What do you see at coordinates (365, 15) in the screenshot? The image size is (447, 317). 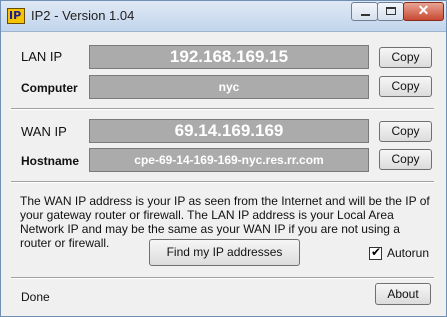 I see `minimize-icon` at bounding box center [365, 15].